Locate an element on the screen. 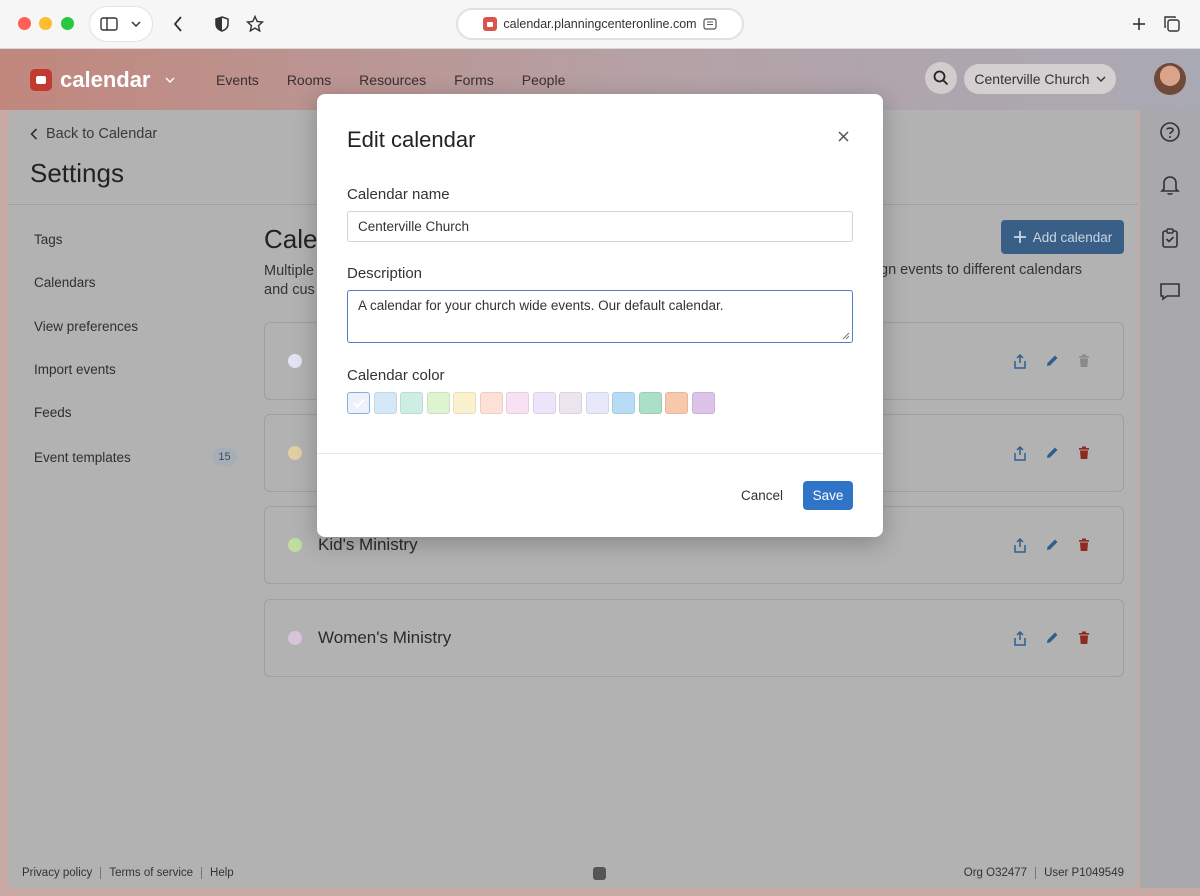  add-calendar-button: Add calendar is located at coordinates (1062, 237).